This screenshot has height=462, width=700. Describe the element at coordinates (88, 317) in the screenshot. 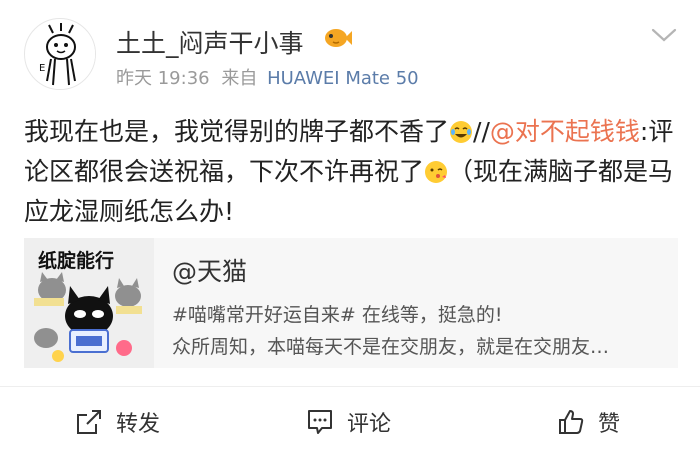

I see `tmall-cats-illustration` at that location.